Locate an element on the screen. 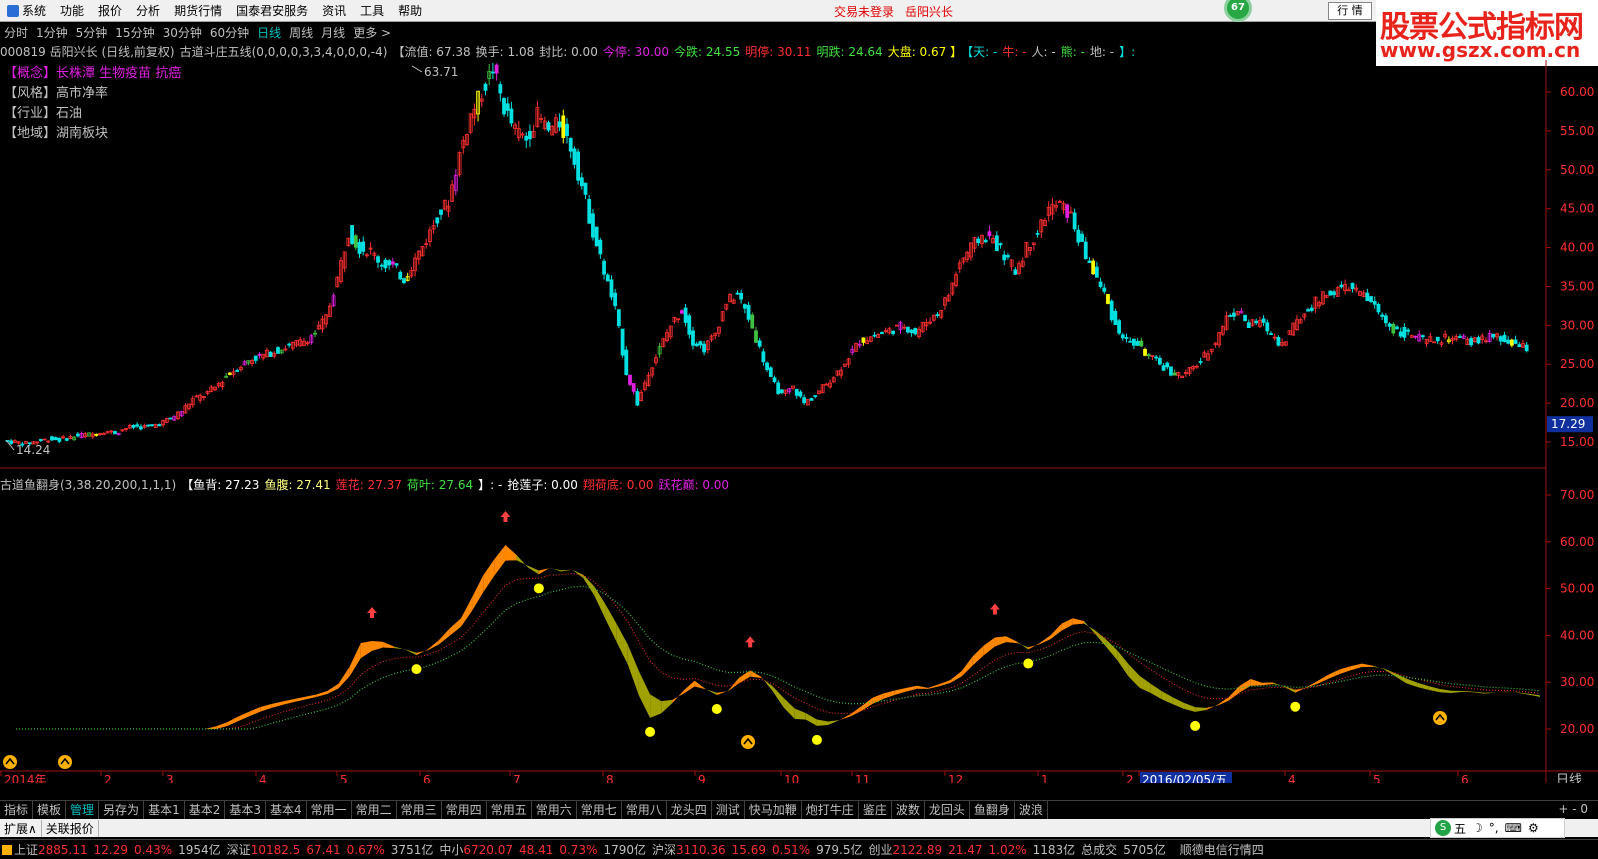 Image resolution: width=1598 pixels, height=859 pixels. formula-tab: 常用五 is located at coordinates (509, 809).